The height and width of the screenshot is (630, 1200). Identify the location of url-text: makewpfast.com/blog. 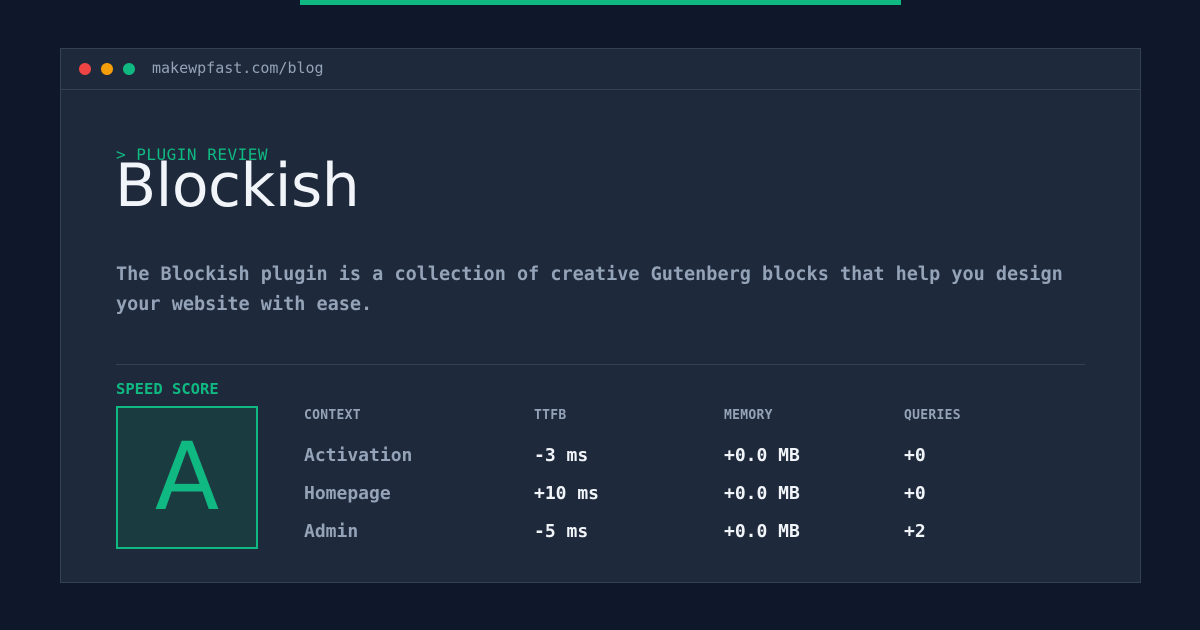
(238, 68).